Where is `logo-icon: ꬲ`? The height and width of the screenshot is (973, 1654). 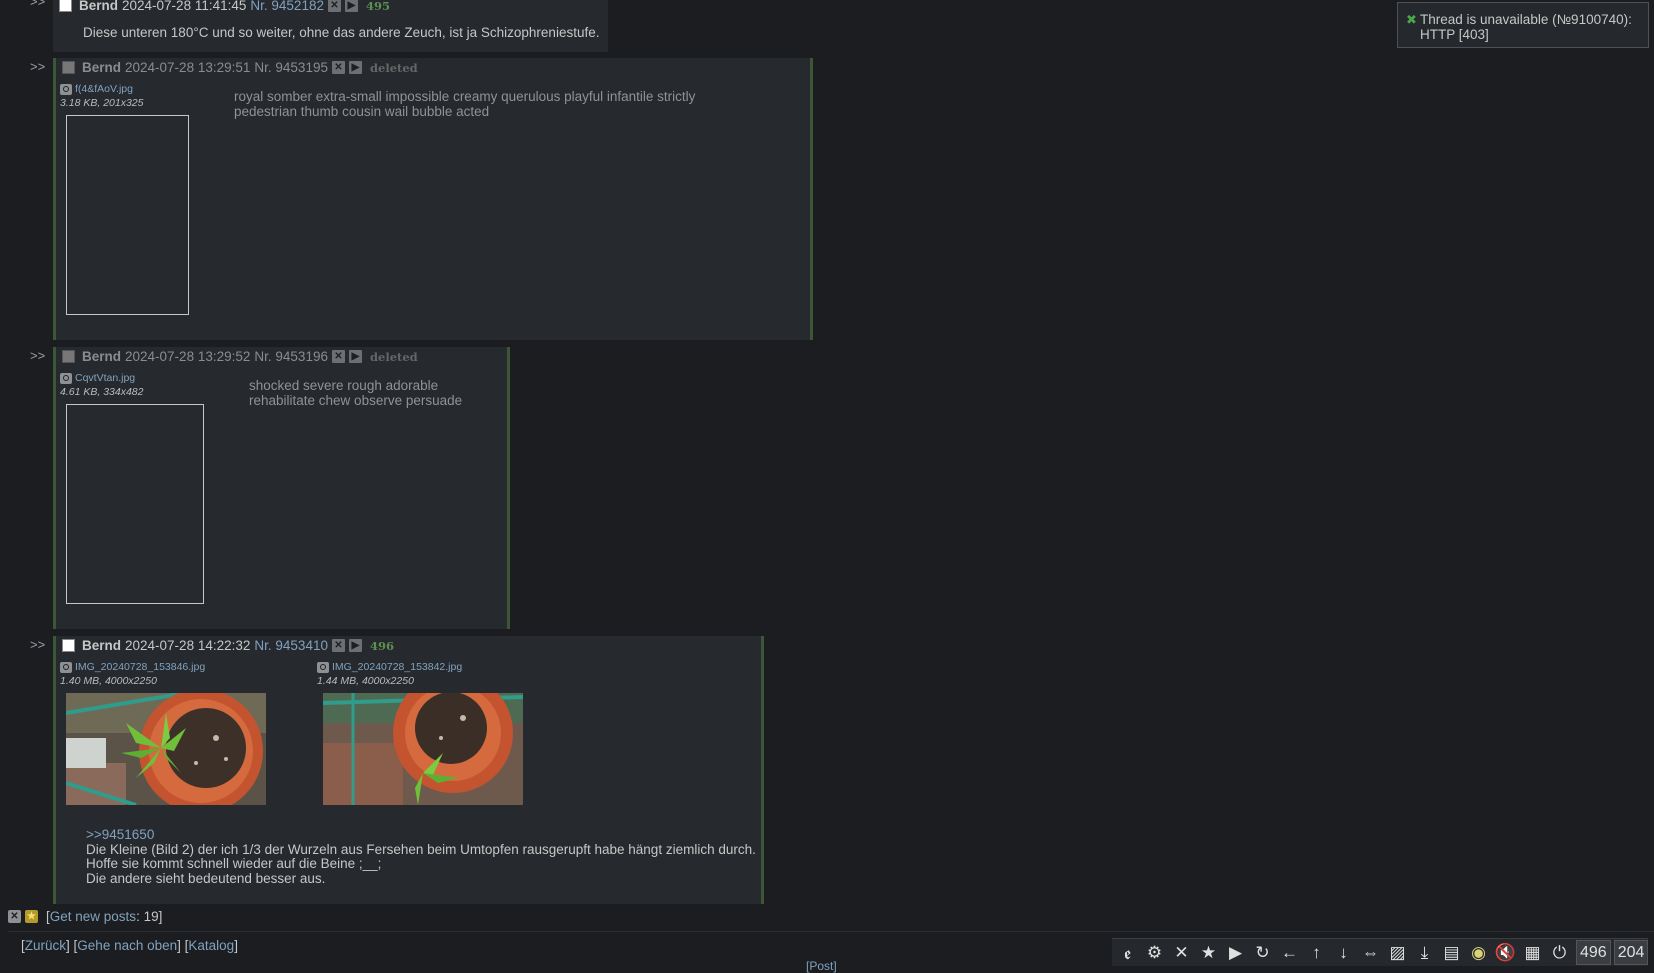 logo-icon: ꬲ is located at coordinates (1127, 952).